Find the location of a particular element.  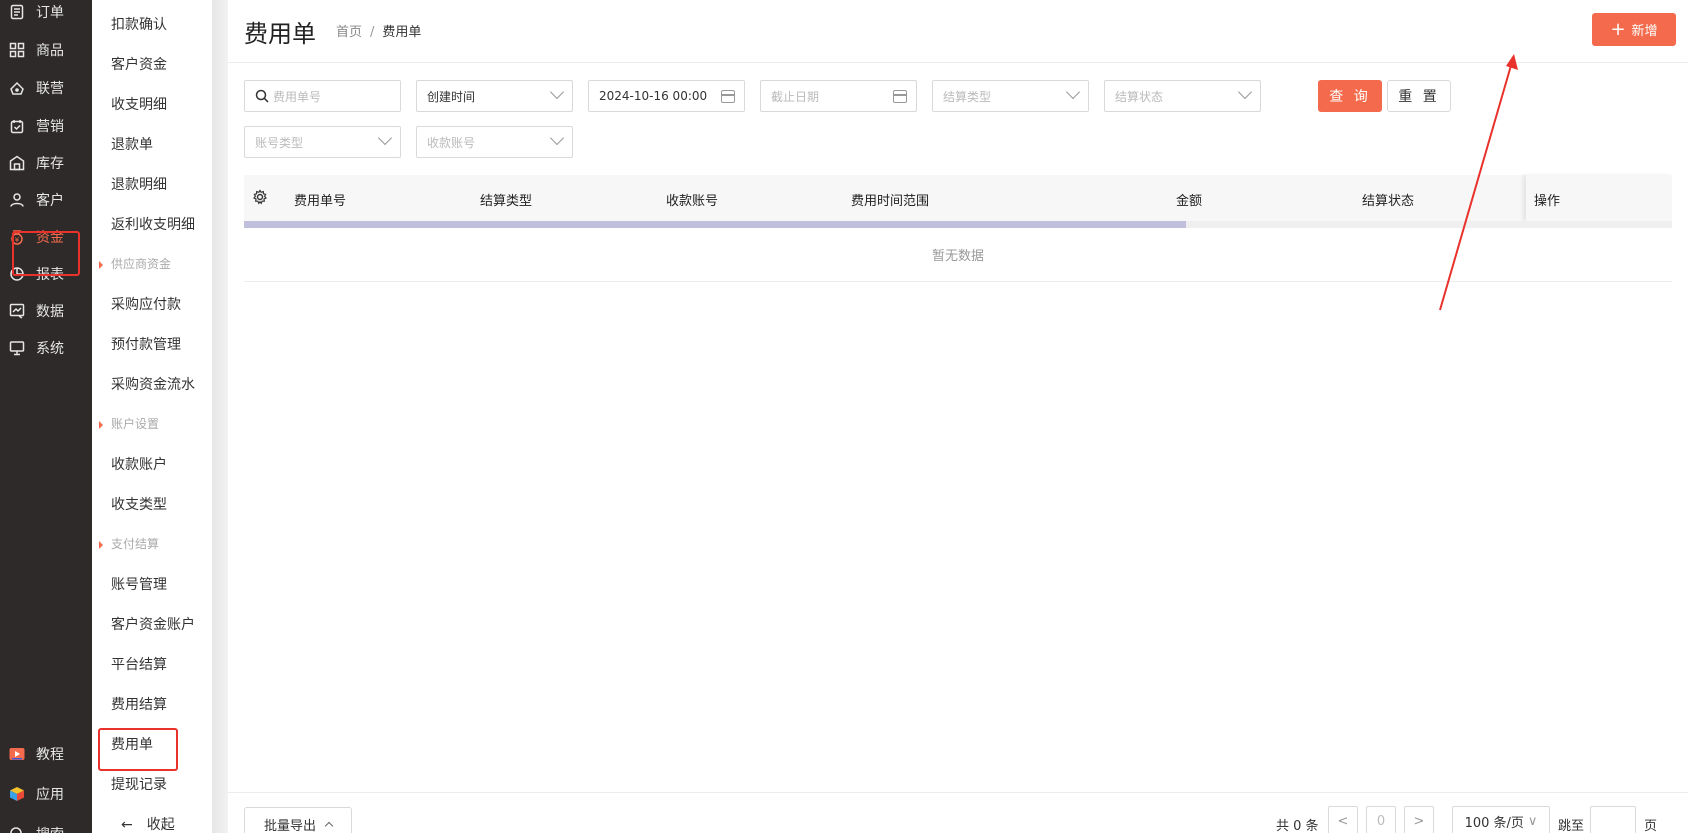

highlight-box-funds is located at coordinates (46, 253).